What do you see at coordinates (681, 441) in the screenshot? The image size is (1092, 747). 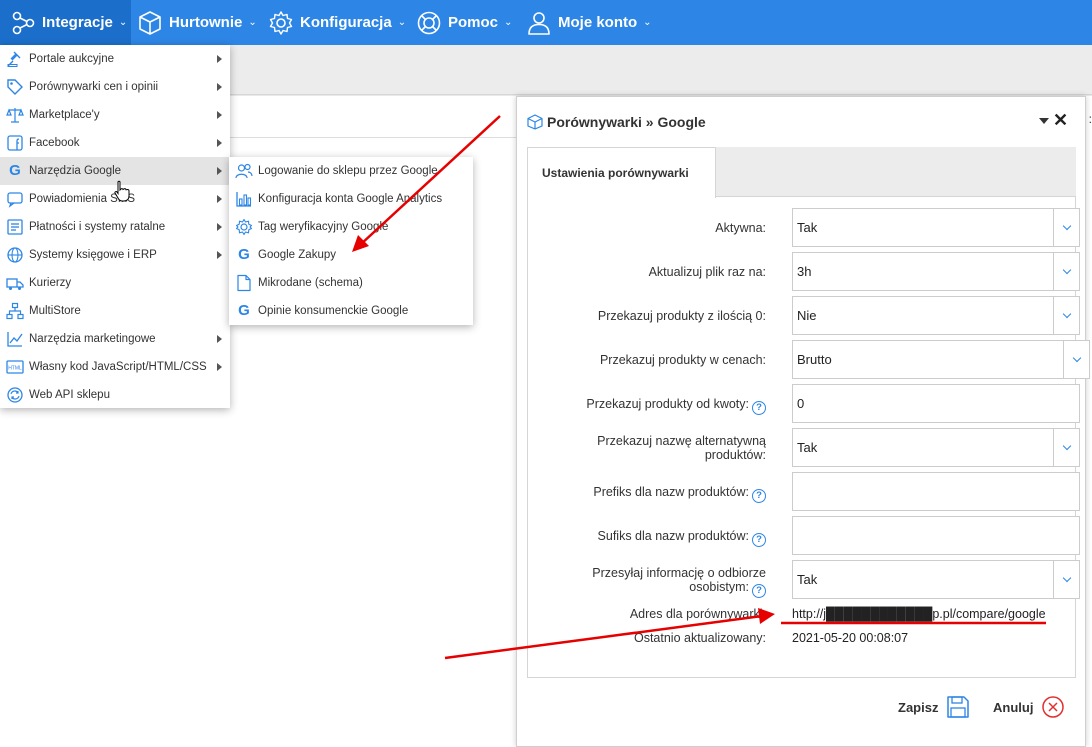 I see `label-line: Przekazuj nazwę alternatywną` at bounding box center [681, 441].